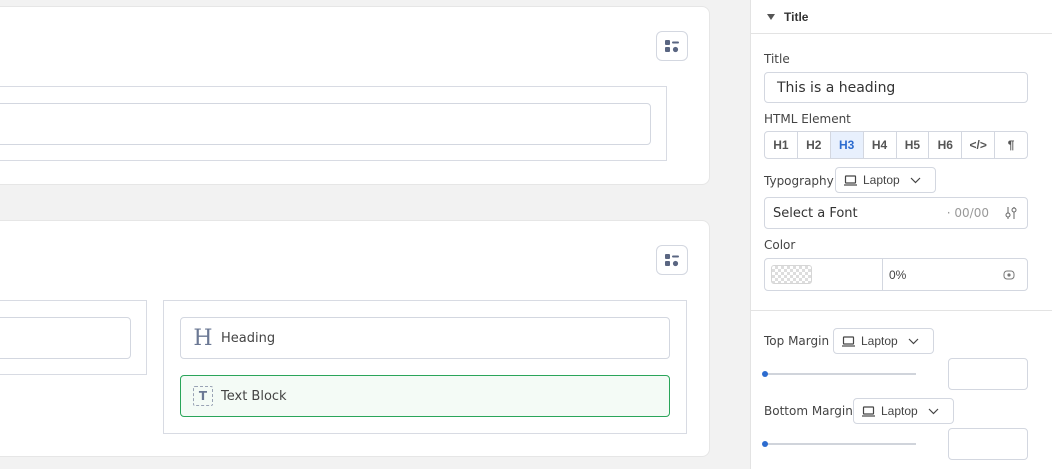 The image size is (1052, 469). I want to click on title-section-header: Title, so click(901, 17).